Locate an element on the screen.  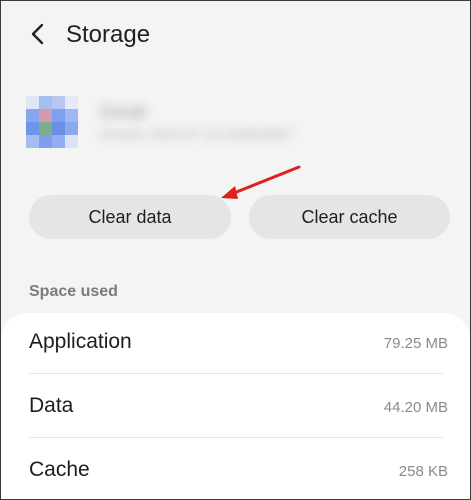
app-icon is located at coordinates (52, 122).